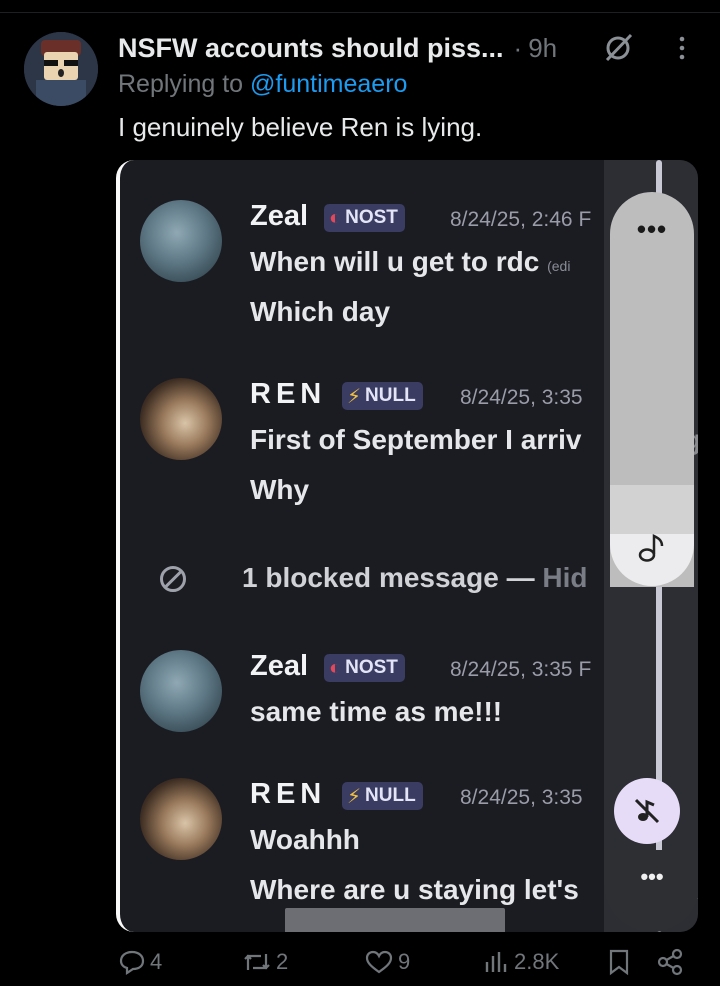 The image size is (720, 986). I want to click on message-line: First of September I arriv, so click(416, 439).